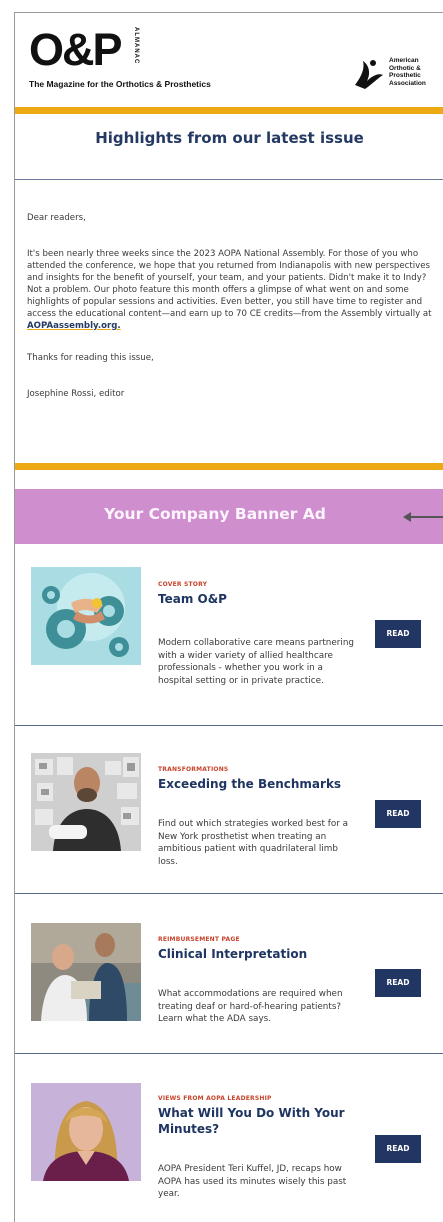 This screenshot has width=443, height=1222. What do you see at coordinates (215, 514) in the screenshot?
I see `banner-text: Your Company Banner Ad` at bounding box center [215, 514].